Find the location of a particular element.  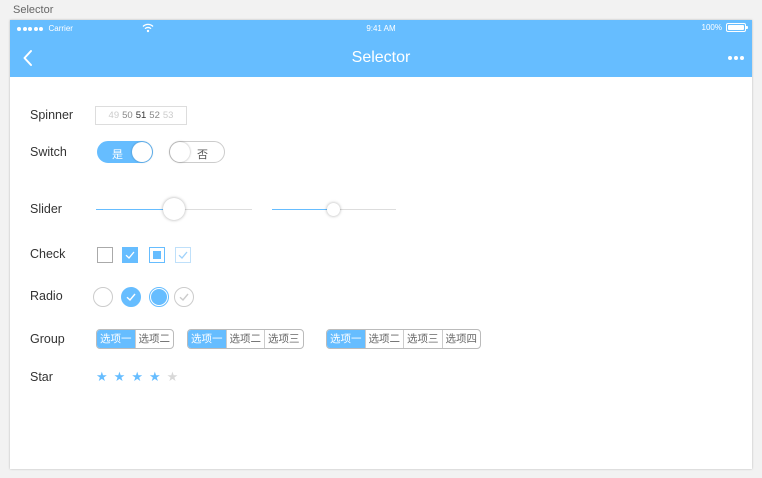

spinner-selected-value: 51 is located at coordinates (141, 115).